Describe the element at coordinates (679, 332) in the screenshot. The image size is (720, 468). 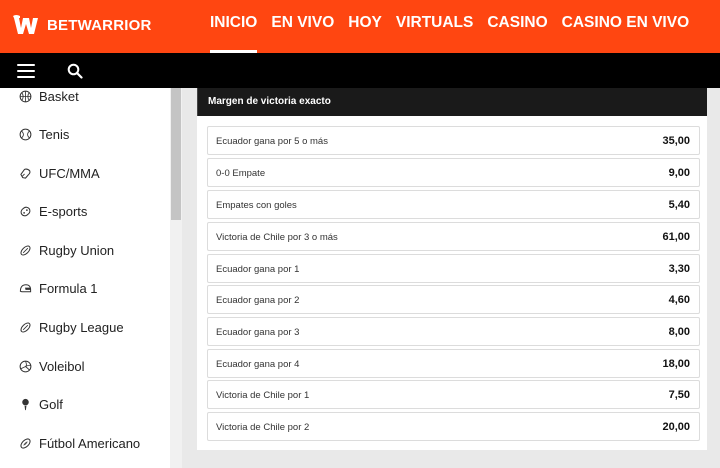
I see `odds-value: 8,00` at that location.